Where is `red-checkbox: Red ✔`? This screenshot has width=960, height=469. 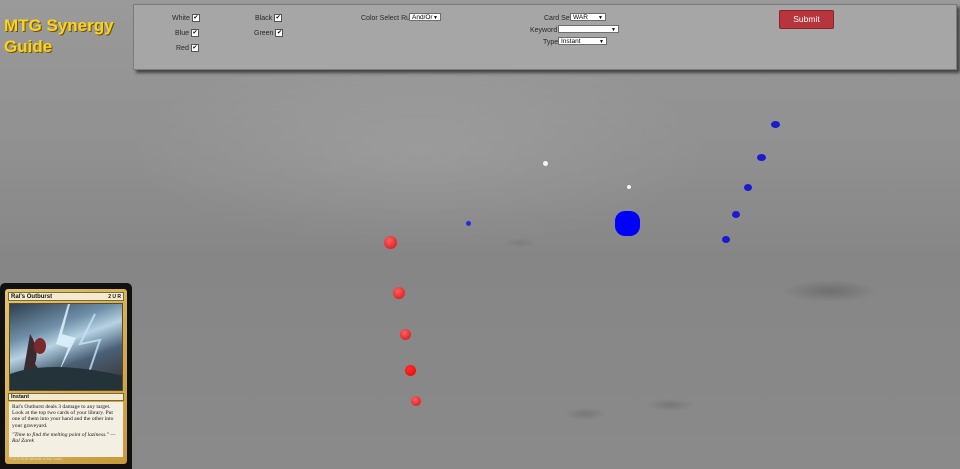 red-checkbox: Red ✔ is located at coordinates (187, 48).